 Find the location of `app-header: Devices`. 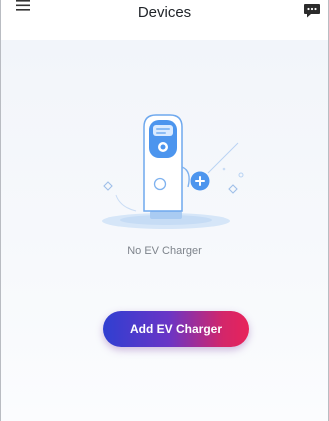

app-header: Devices is located at coordinates (164, 20).